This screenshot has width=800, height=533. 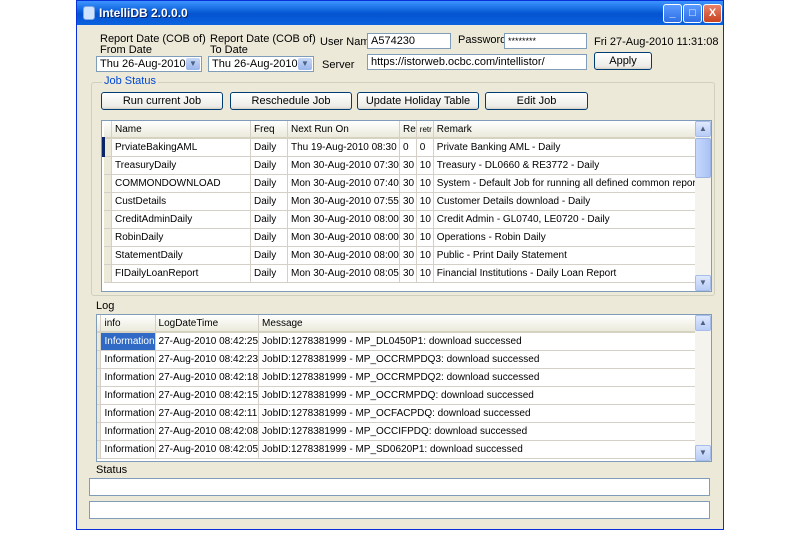 What do you see at coordinates (207, 431) in the screenshot?
I see `log-datetime: 27-Aug-2010 08:42:08` at bounding box center [207, 431].